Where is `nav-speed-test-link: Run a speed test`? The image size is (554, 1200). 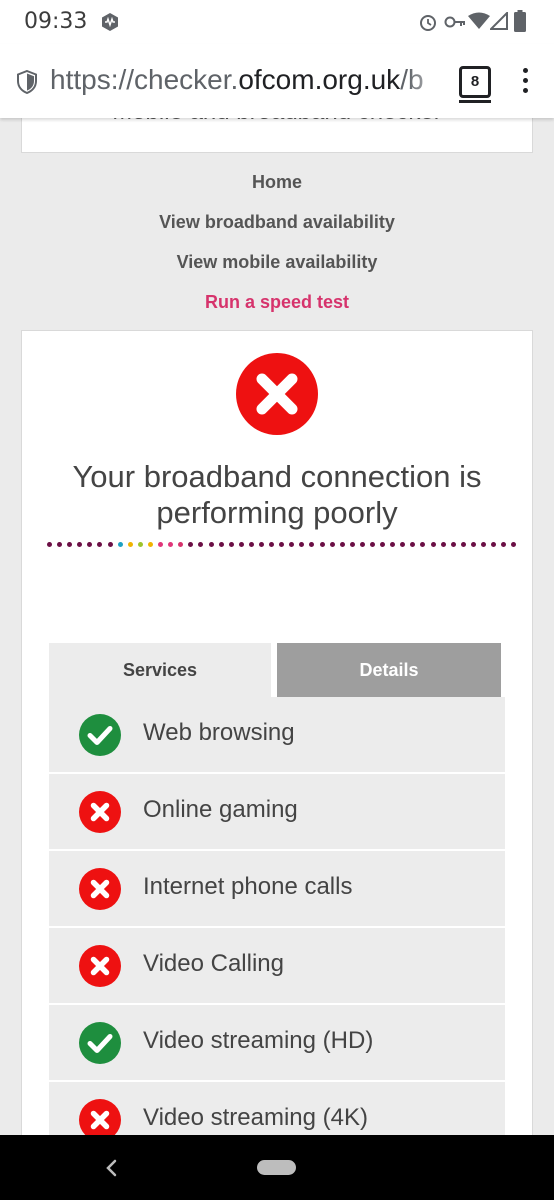 nav-speed-test-link: Run a speed test is located at coordinates (277, 308).